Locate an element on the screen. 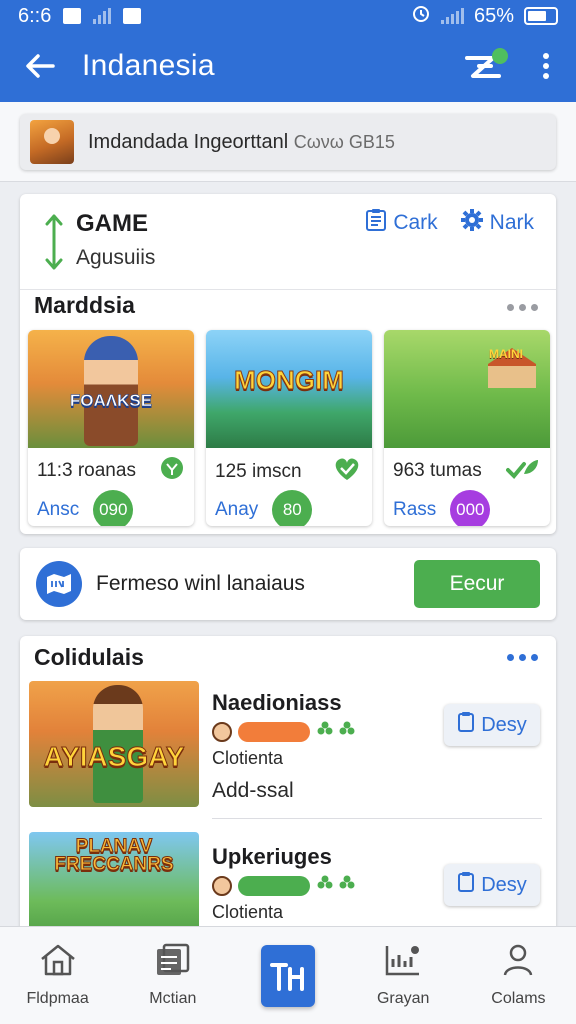  alarm-icon is located at coordinates (421, 16).